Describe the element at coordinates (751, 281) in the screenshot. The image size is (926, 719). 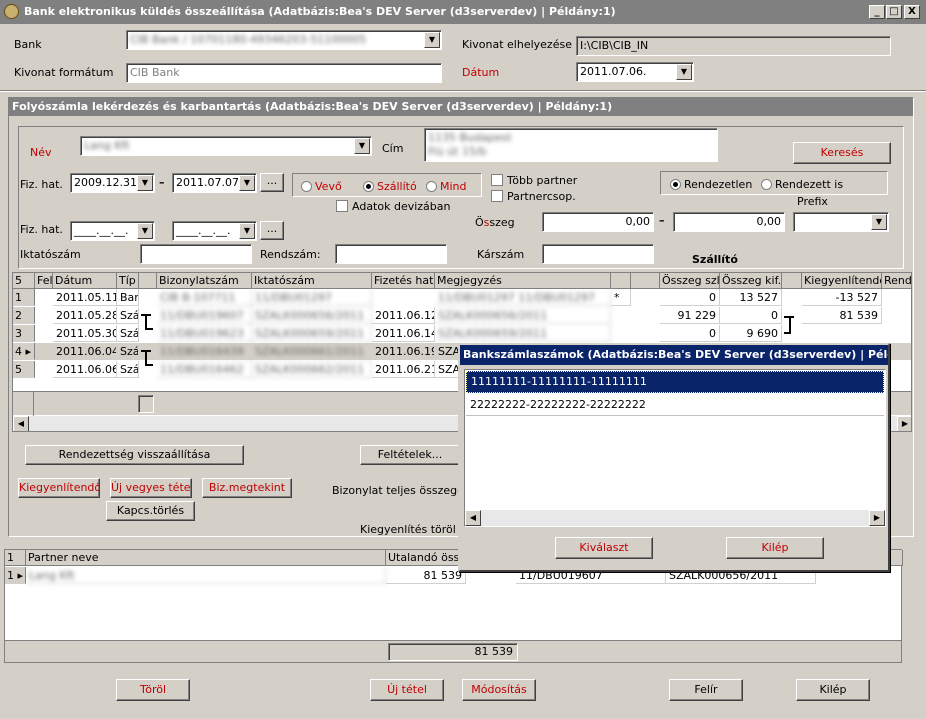
I see `col-osszeg-kif: Összeg kif.` at that location.